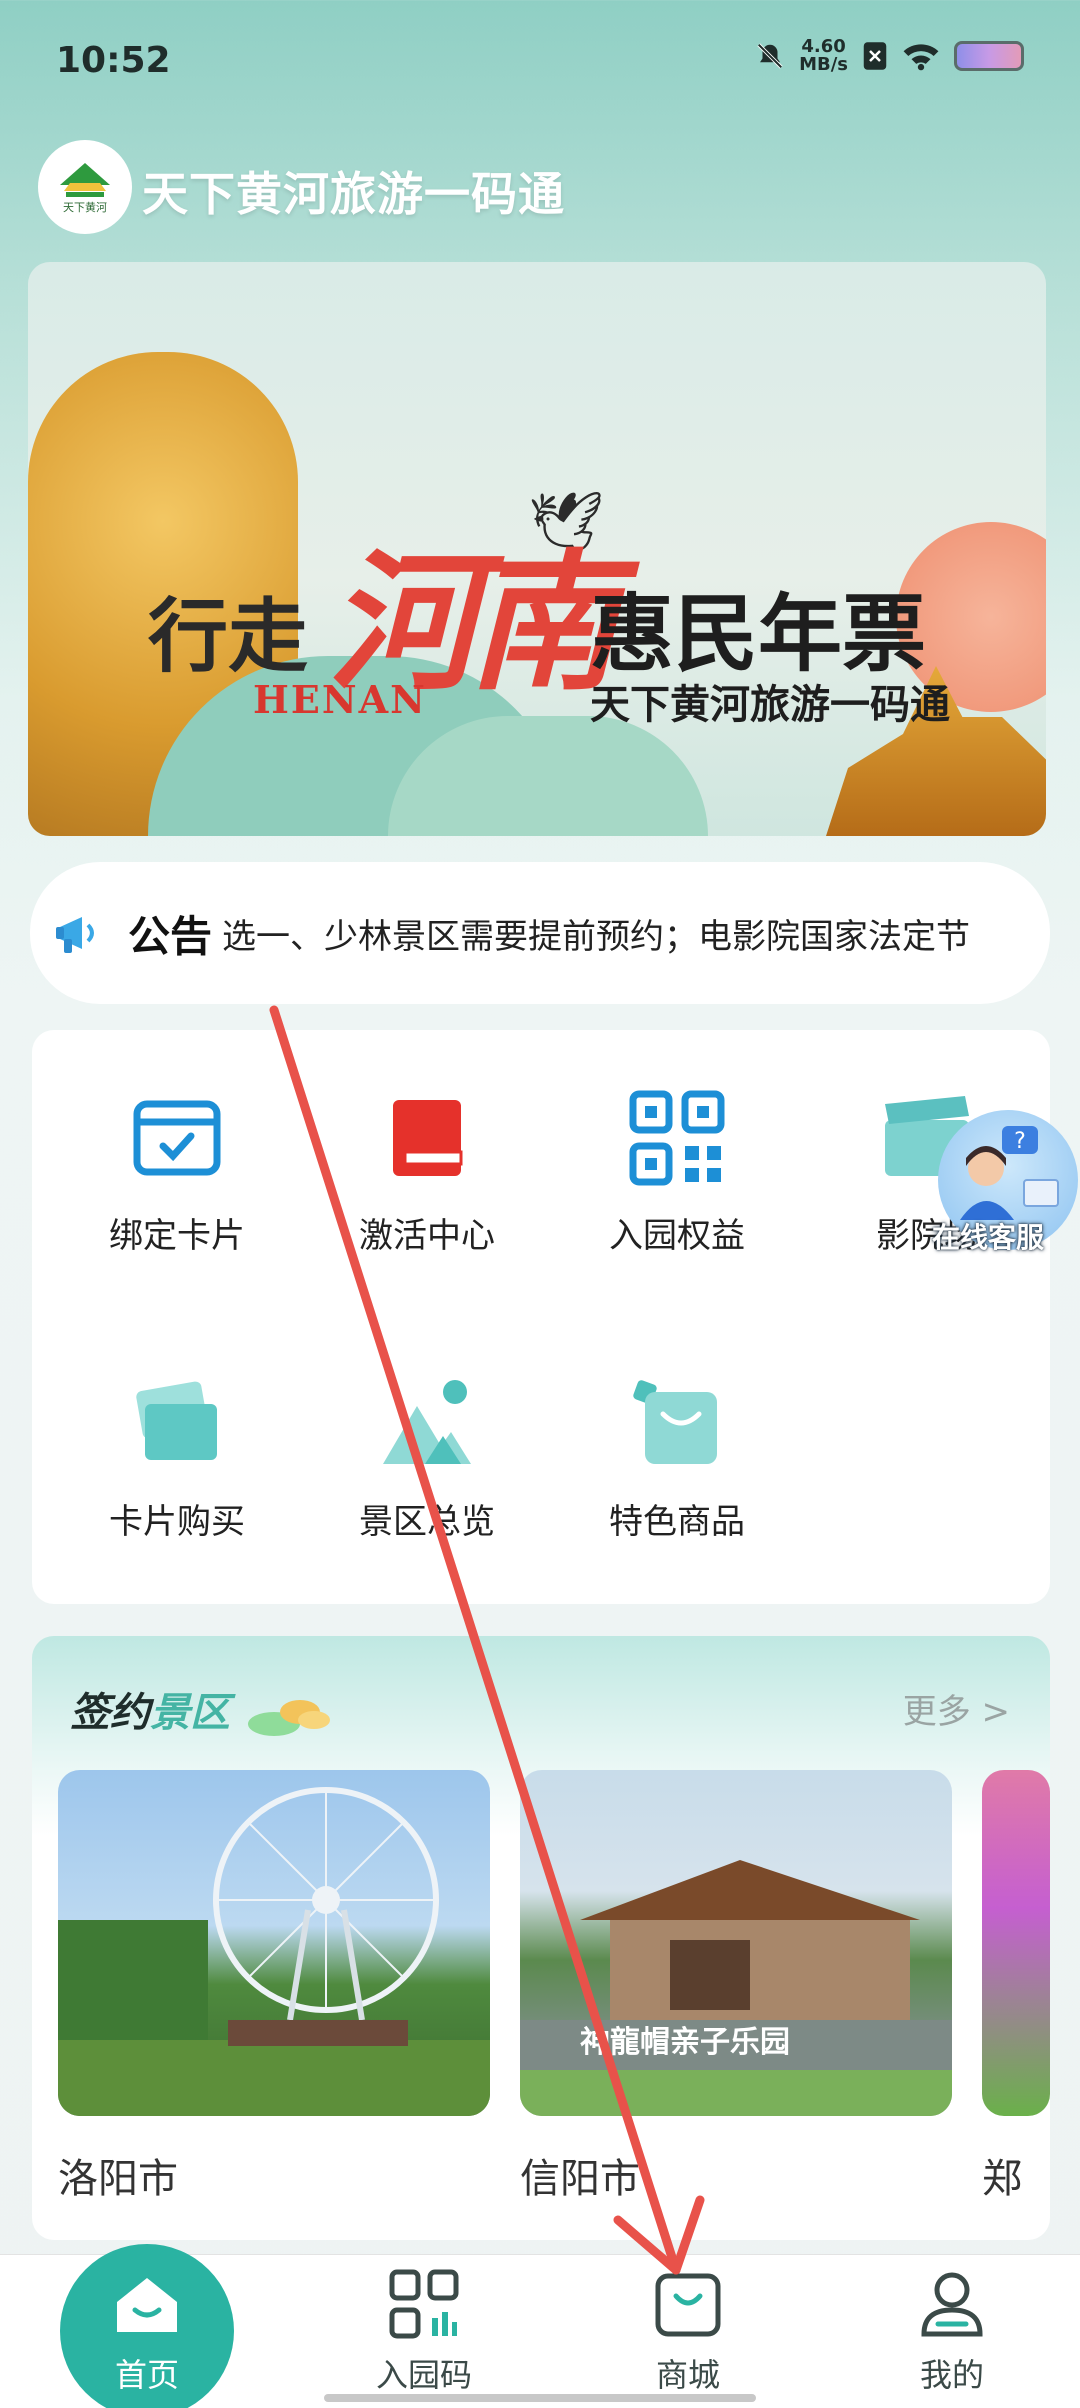  Describe the element at coordinates (75, 935) in the screenshot. I see `megaphone-icon` at that location.